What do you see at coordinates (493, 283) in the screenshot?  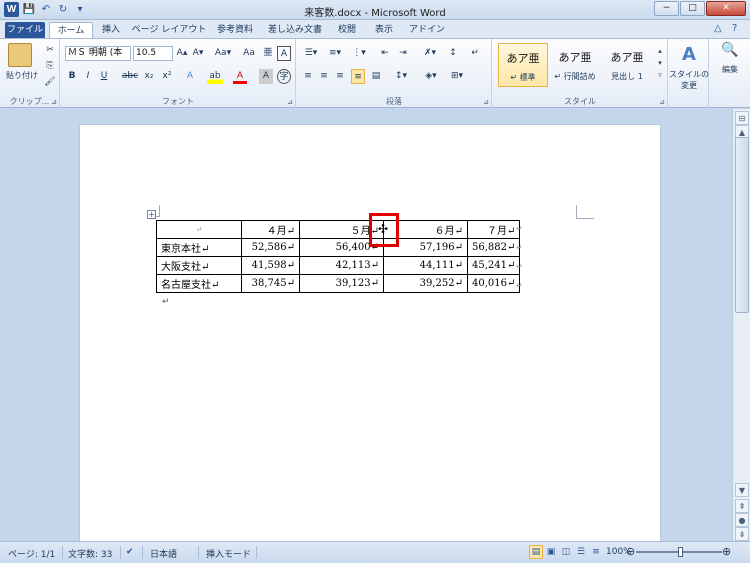 I see `table-cell: 40,016↵` at bounding box center [493, 283].